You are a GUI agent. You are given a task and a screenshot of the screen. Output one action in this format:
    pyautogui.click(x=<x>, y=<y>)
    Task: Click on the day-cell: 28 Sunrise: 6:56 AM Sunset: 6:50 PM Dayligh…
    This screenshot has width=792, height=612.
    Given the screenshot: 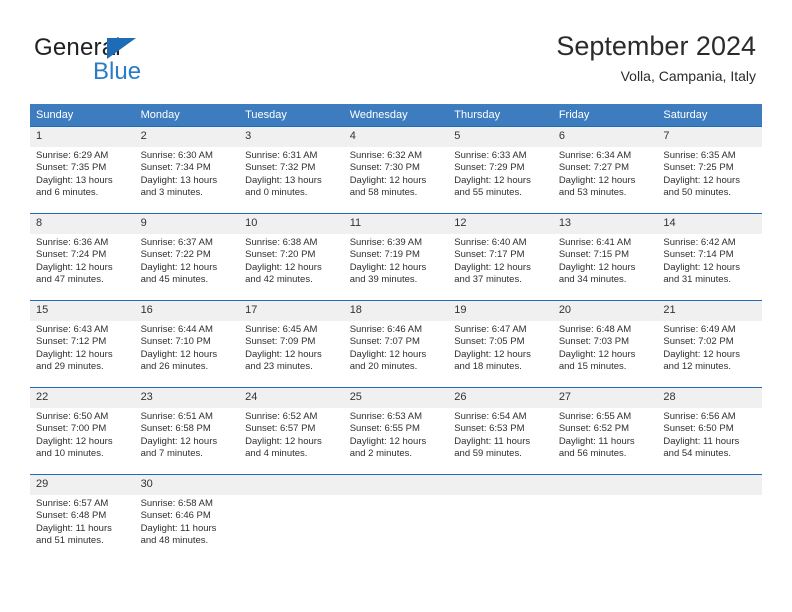 What is the action you would take?
    pyautogui.click(x=709, y=430)
    